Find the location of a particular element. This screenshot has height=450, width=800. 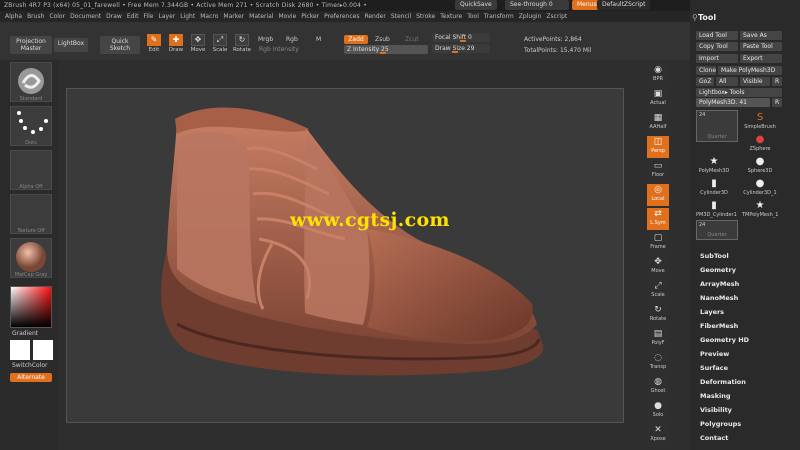

see-through-slider: See-through 0 is located at coordinates (537, 5).